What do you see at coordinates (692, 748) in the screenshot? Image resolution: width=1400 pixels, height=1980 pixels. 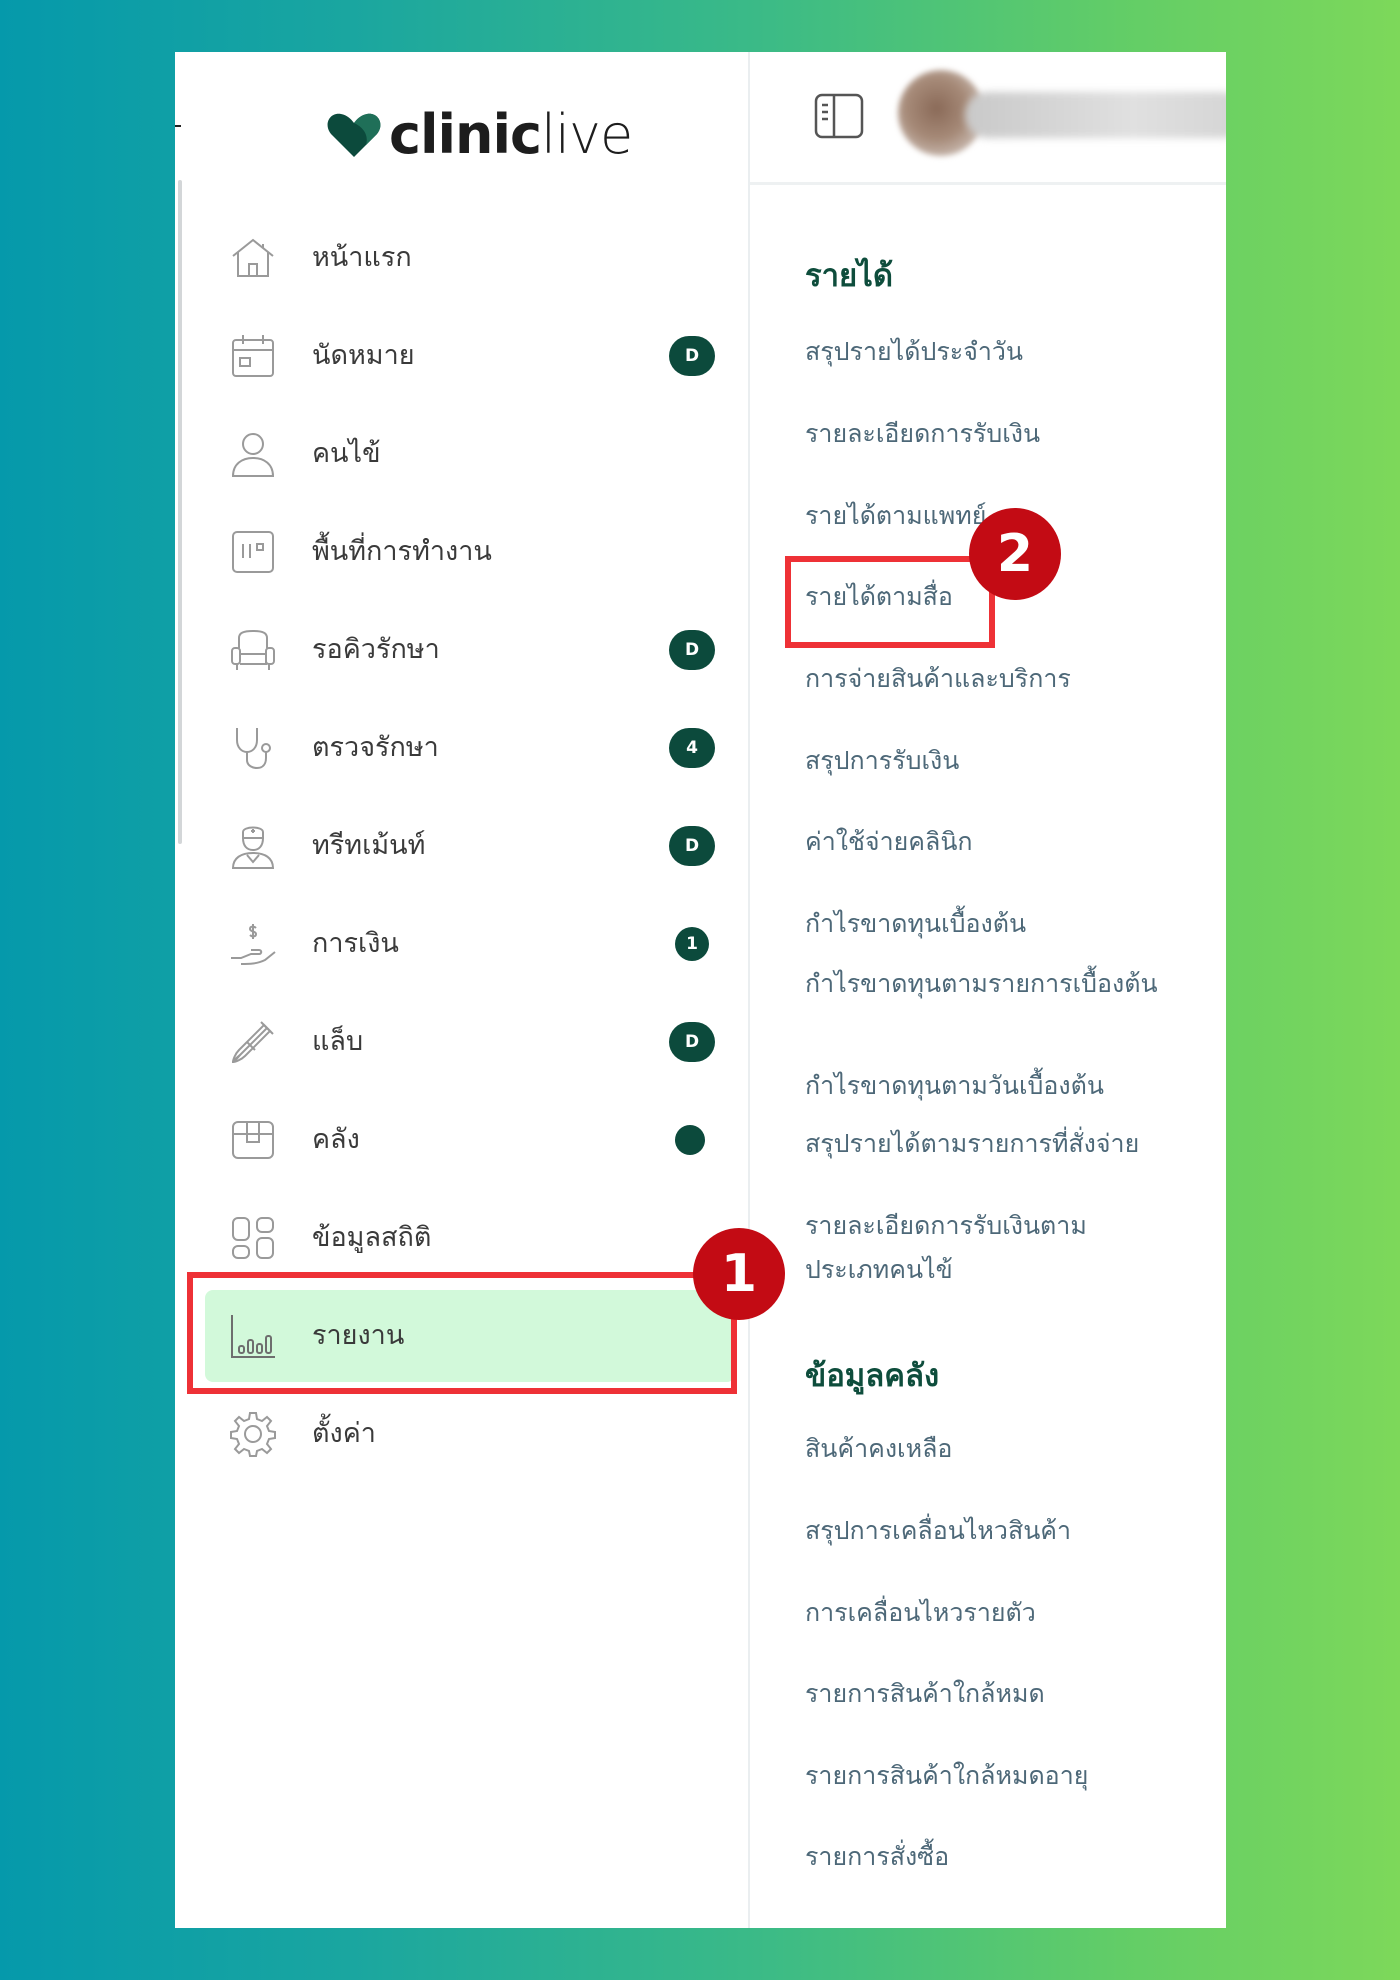 I see `count-badge: 4` at bounding box center [692, 748].